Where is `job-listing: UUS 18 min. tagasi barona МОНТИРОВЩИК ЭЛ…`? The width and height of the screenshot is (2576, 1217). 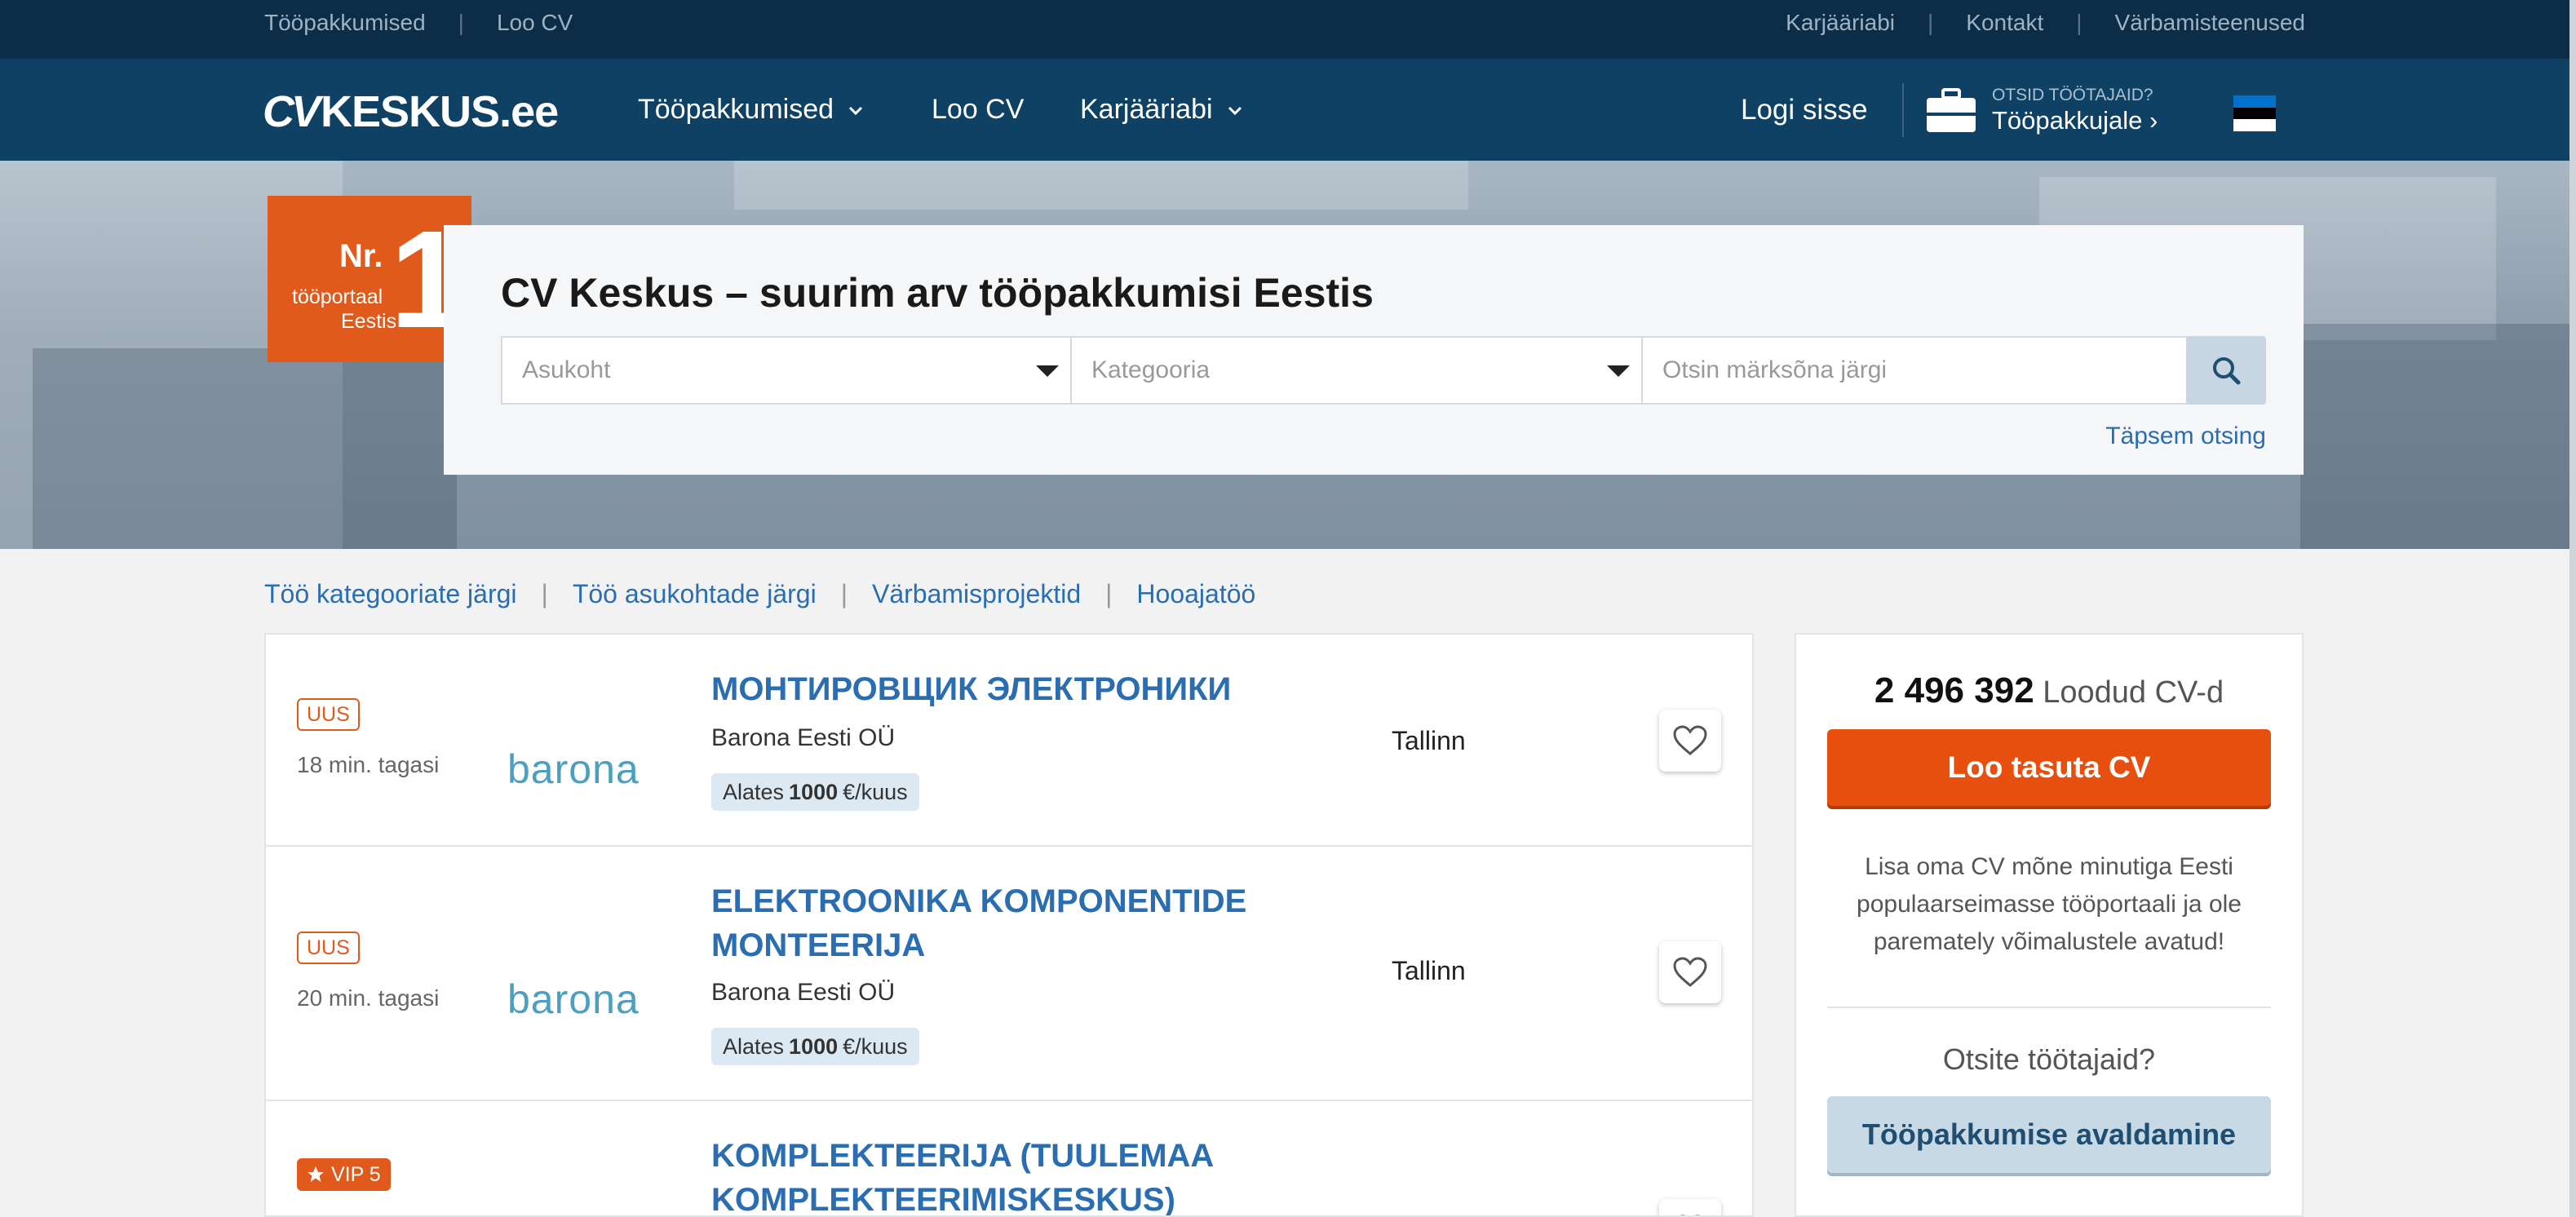
job-listing: UUS 18 min. tagasi barona МОНТИРОВЩИК ЭЛ… is located at coordinates (1009, 741).